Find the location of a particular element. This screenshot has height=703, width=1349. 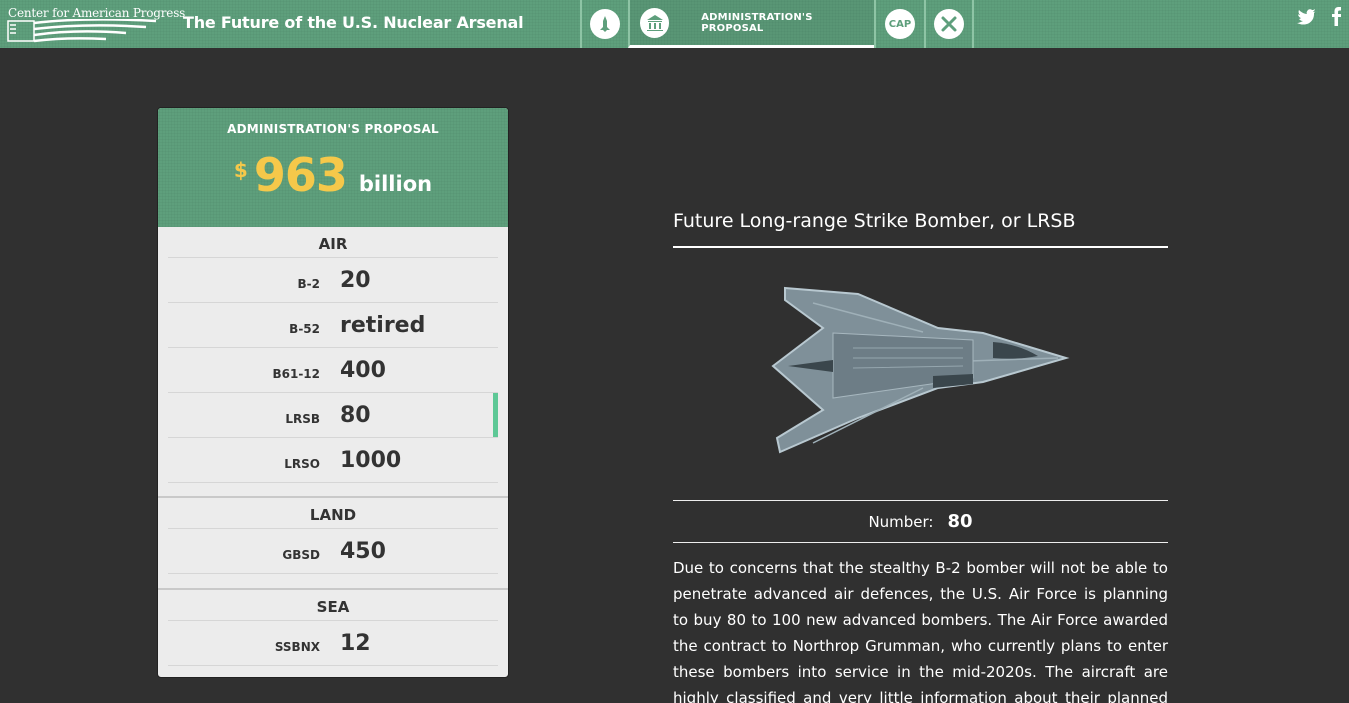

missile-icon is located at coordinates (605, 24).